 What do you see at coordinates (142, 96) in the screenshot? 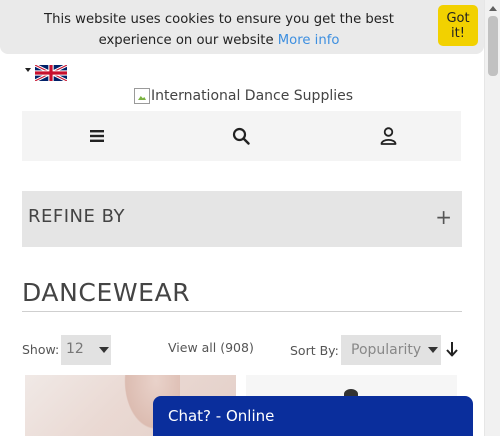
I see `broken-image-icon` at bounding box center [142, 96].